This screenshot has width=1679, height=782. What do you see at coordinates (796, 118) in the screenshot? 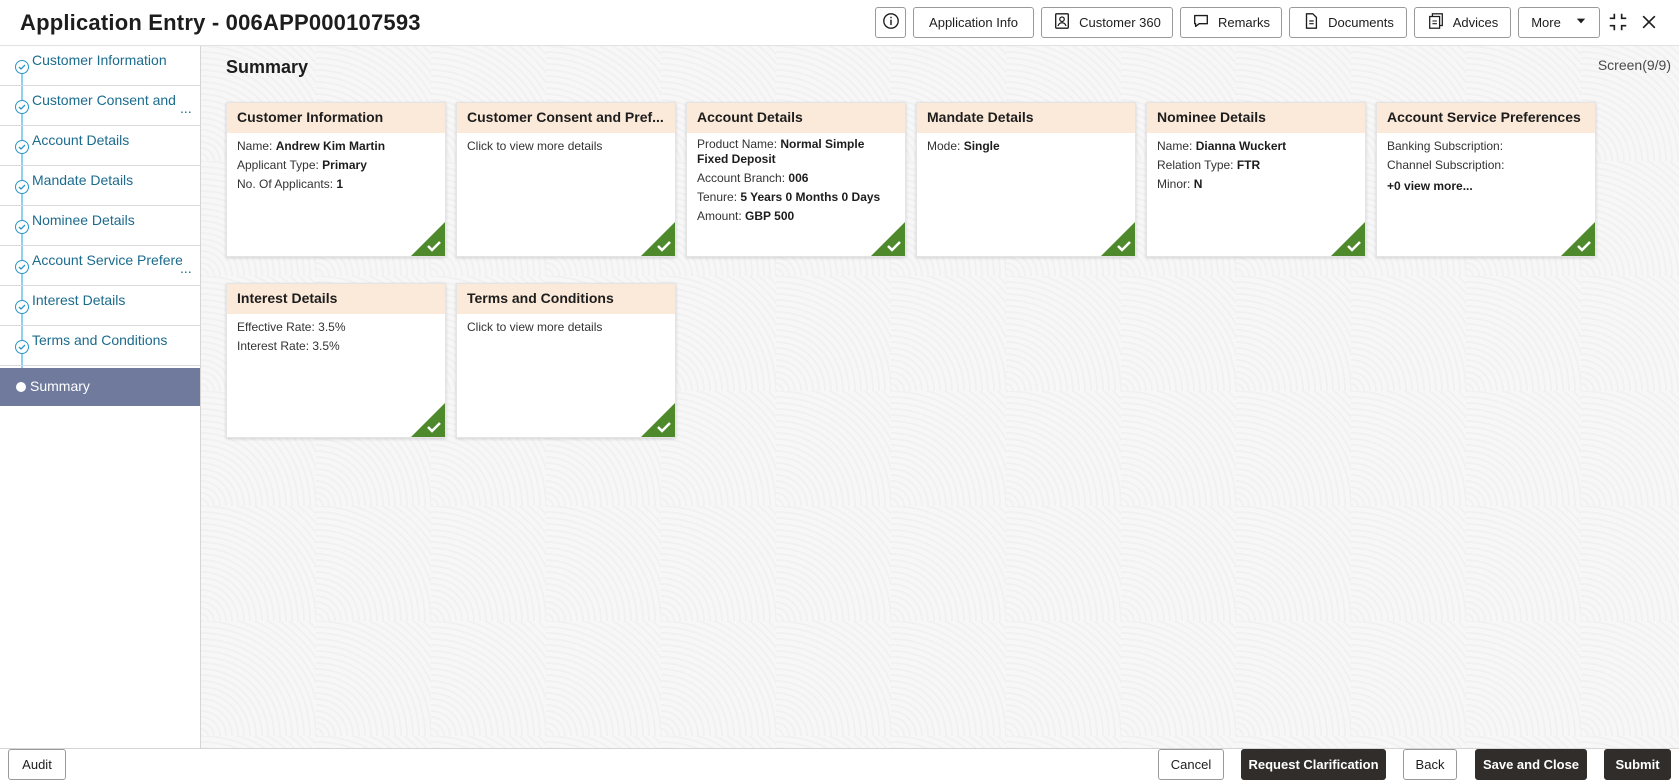
I see `card-title: Account Details` at bounding box center [796, 118].